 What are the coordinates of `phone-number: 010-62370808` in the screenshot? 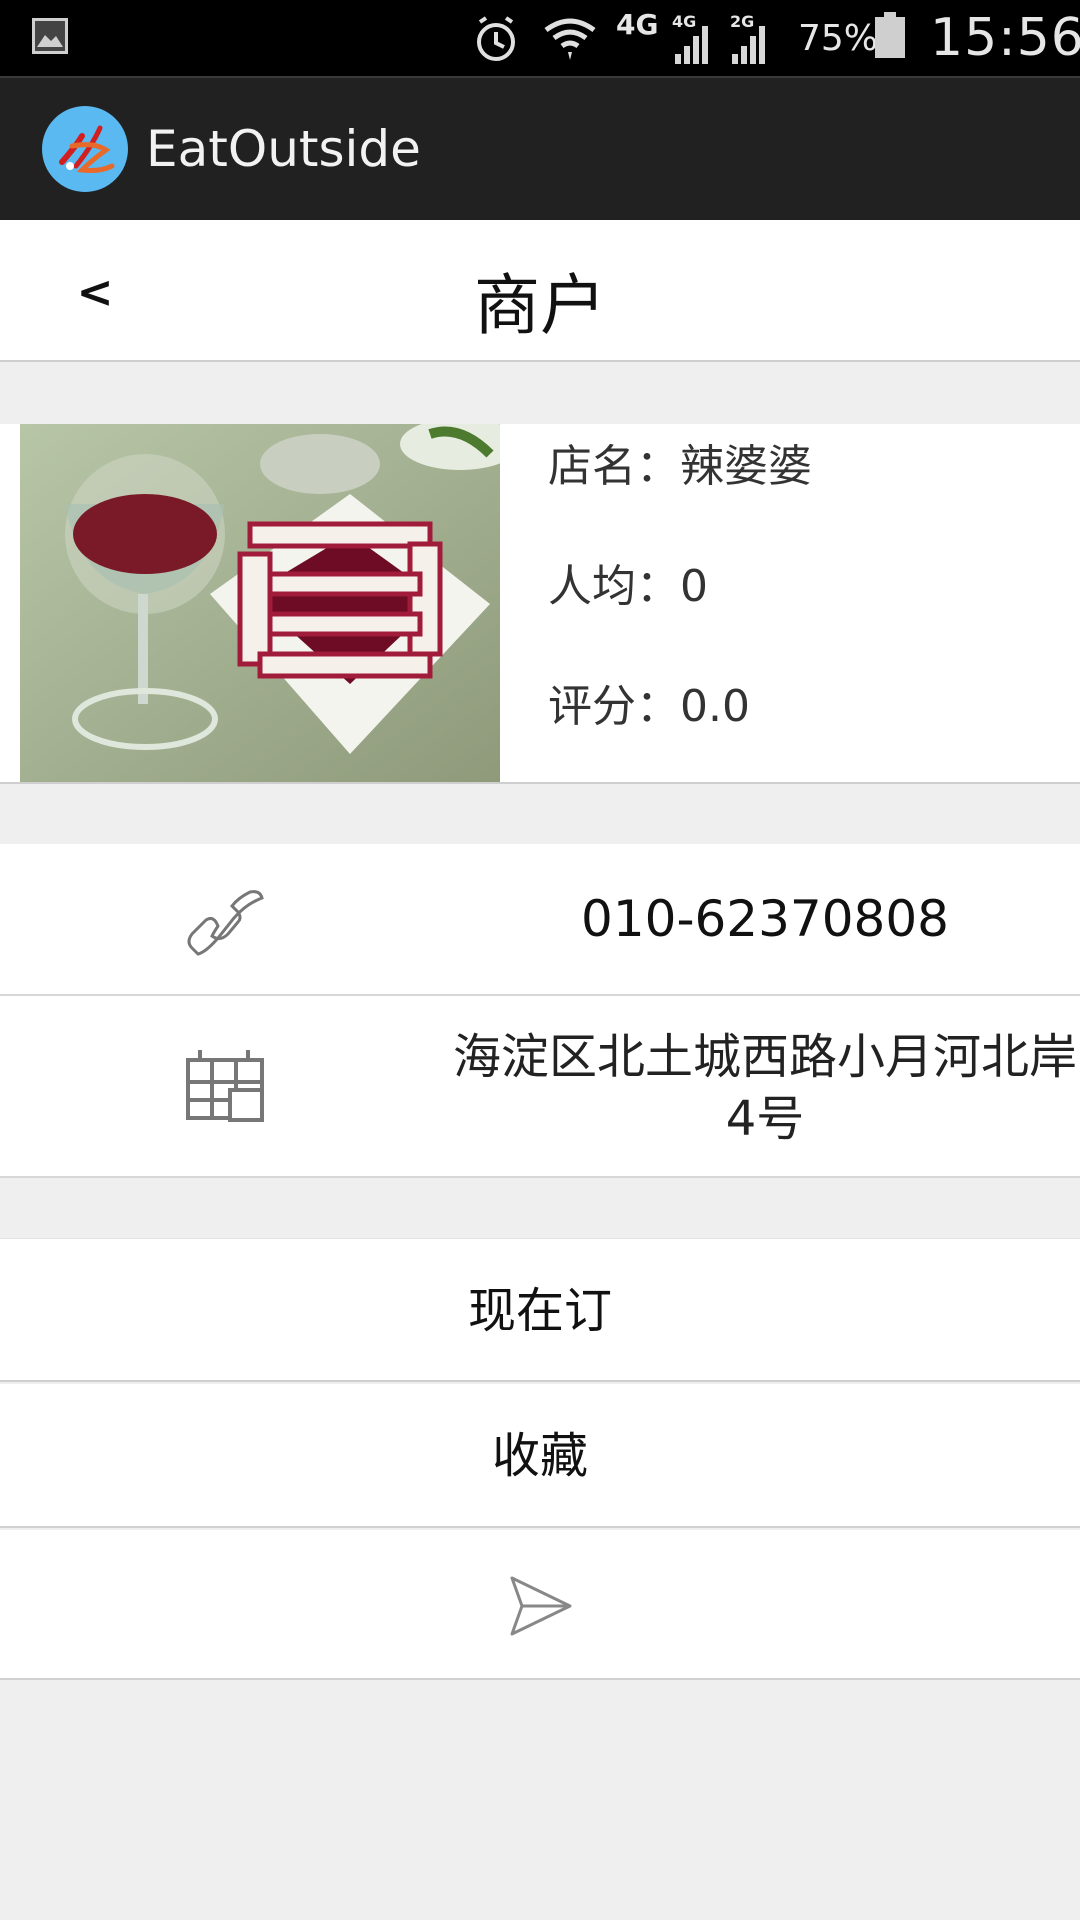 It's located at (760, 919).